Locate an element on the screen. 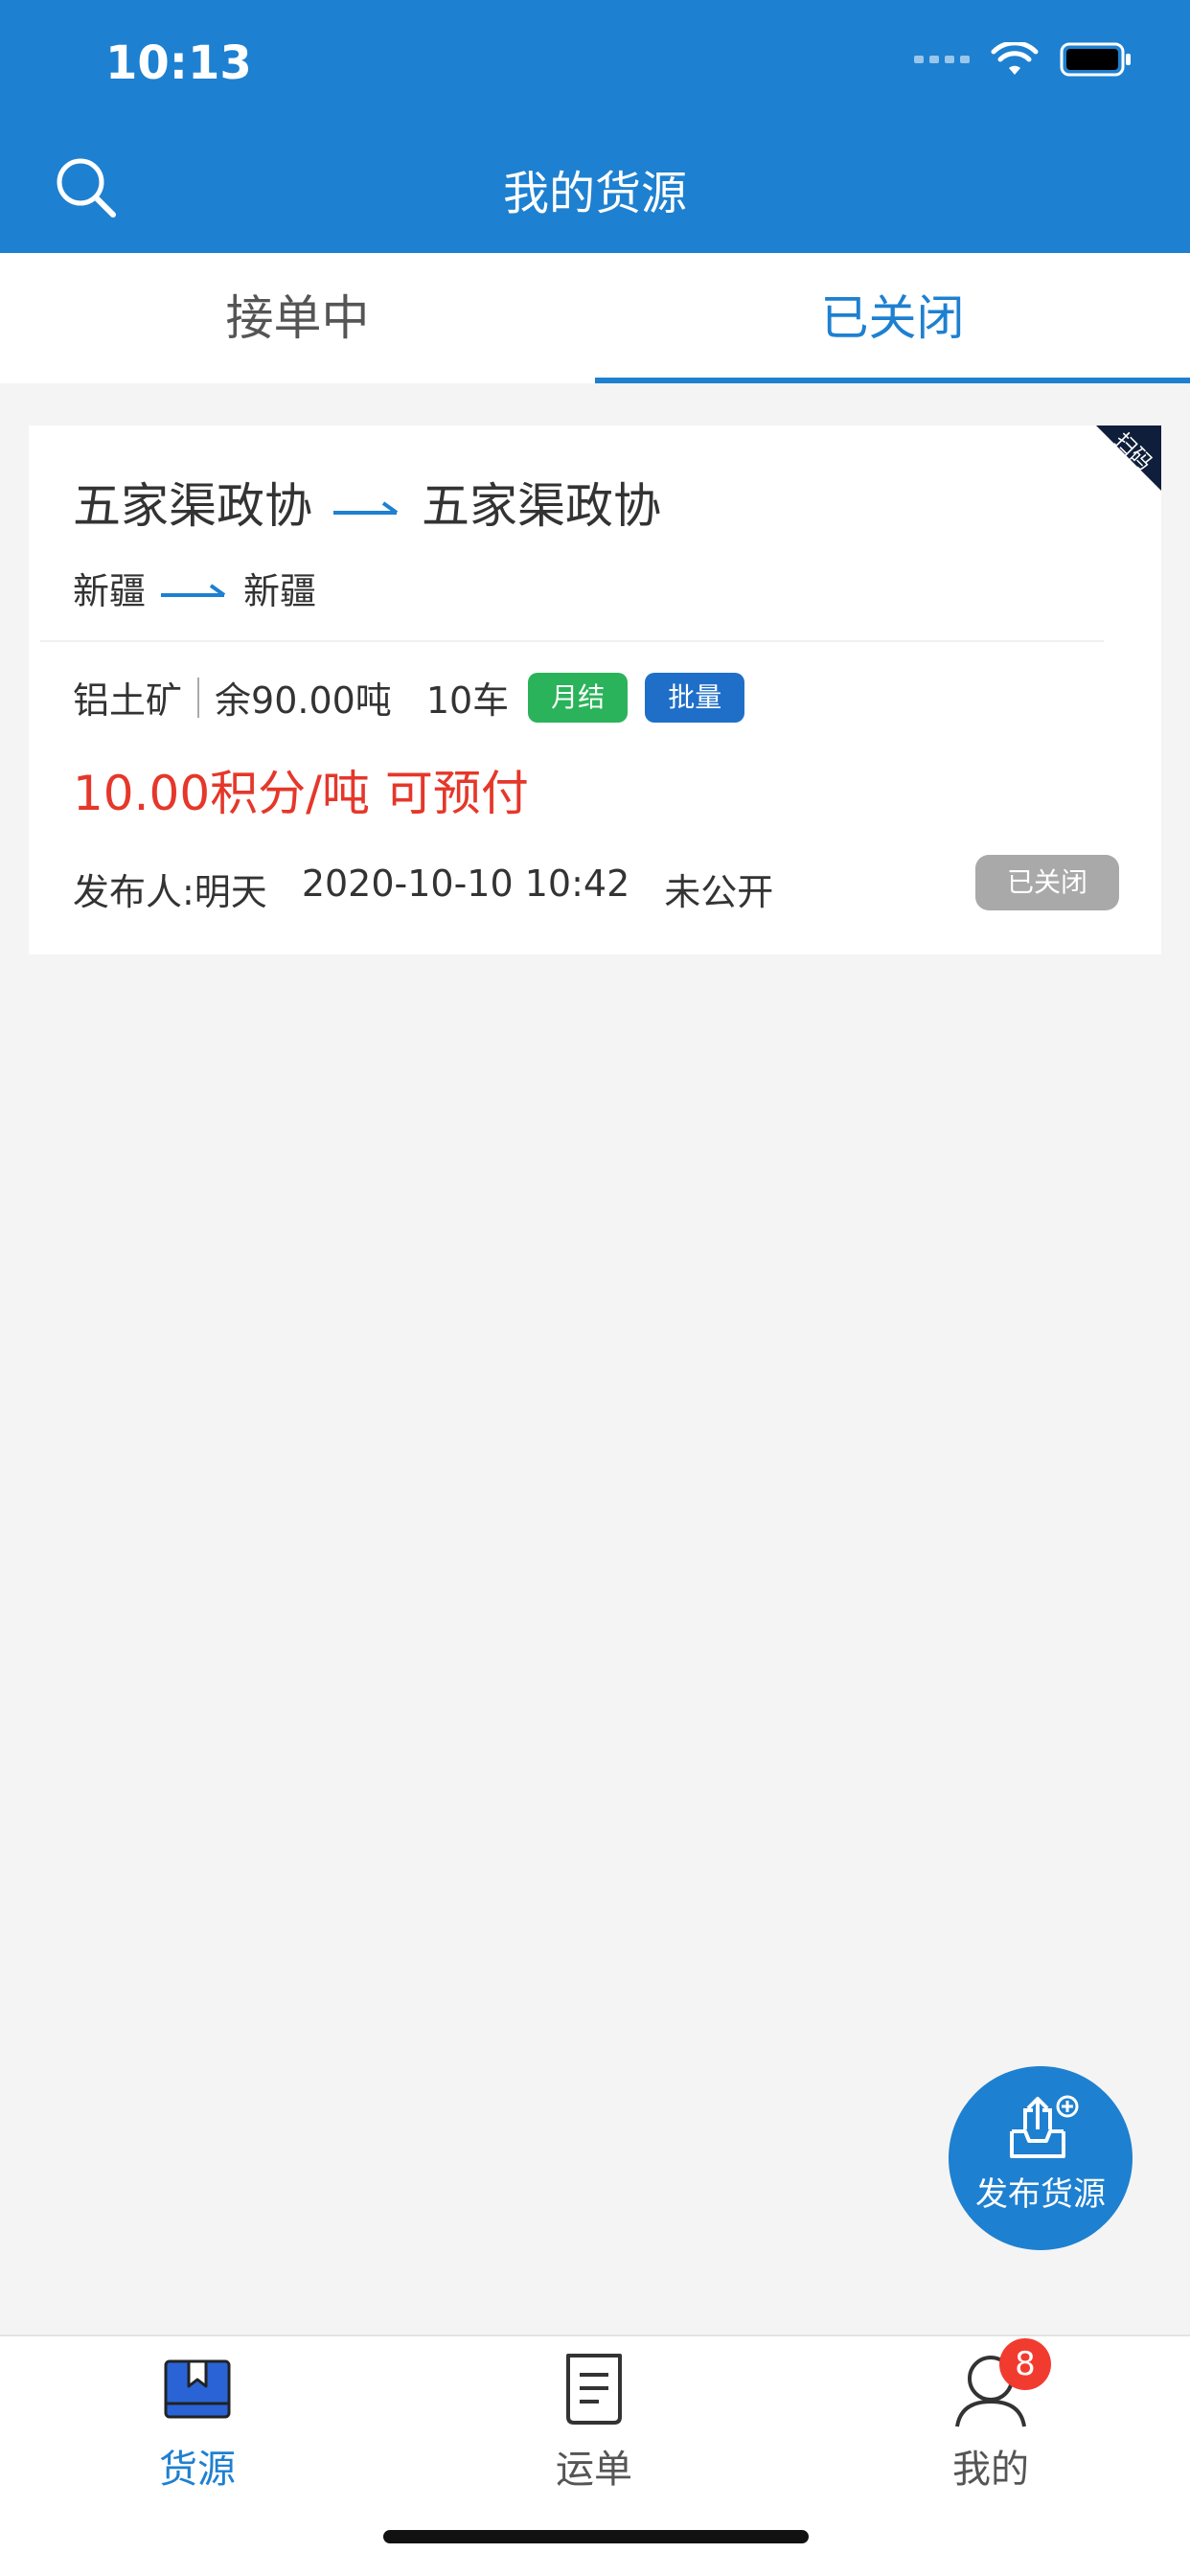 This screenshot has height=2576, width=1190. cargo-meta: 铝土矿 余90.00吨 10车 月结 批量 is located at coordinates (409, 697).